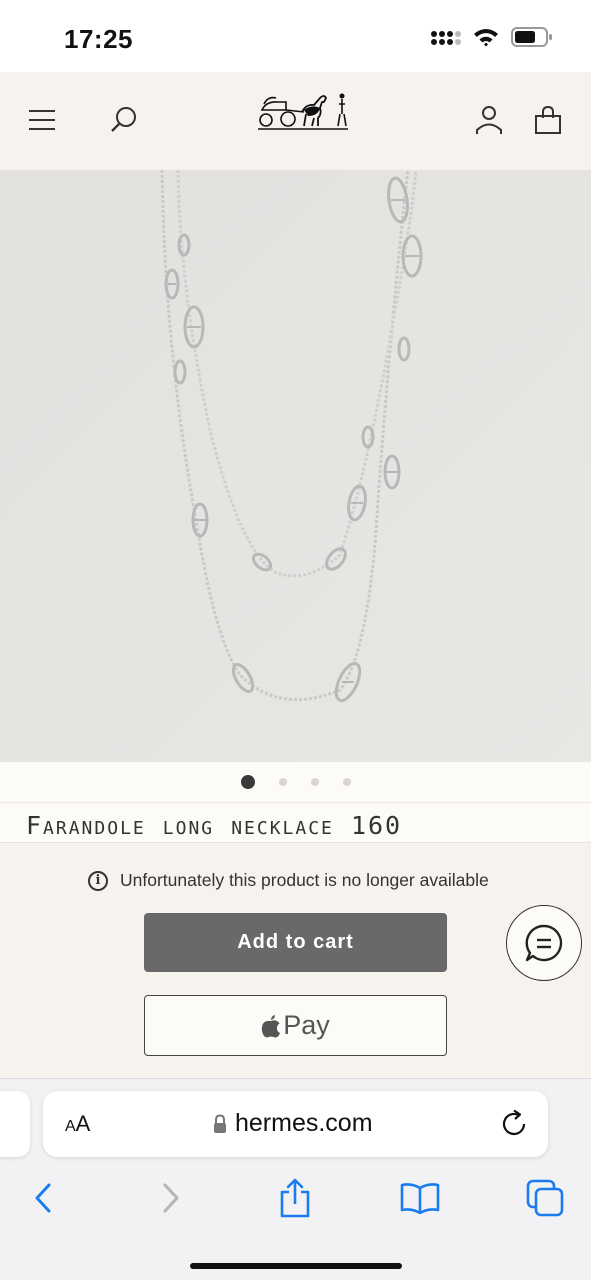 The image size is (591, 1280). I want to click on shopping-bag-icon, so click(548, 120).